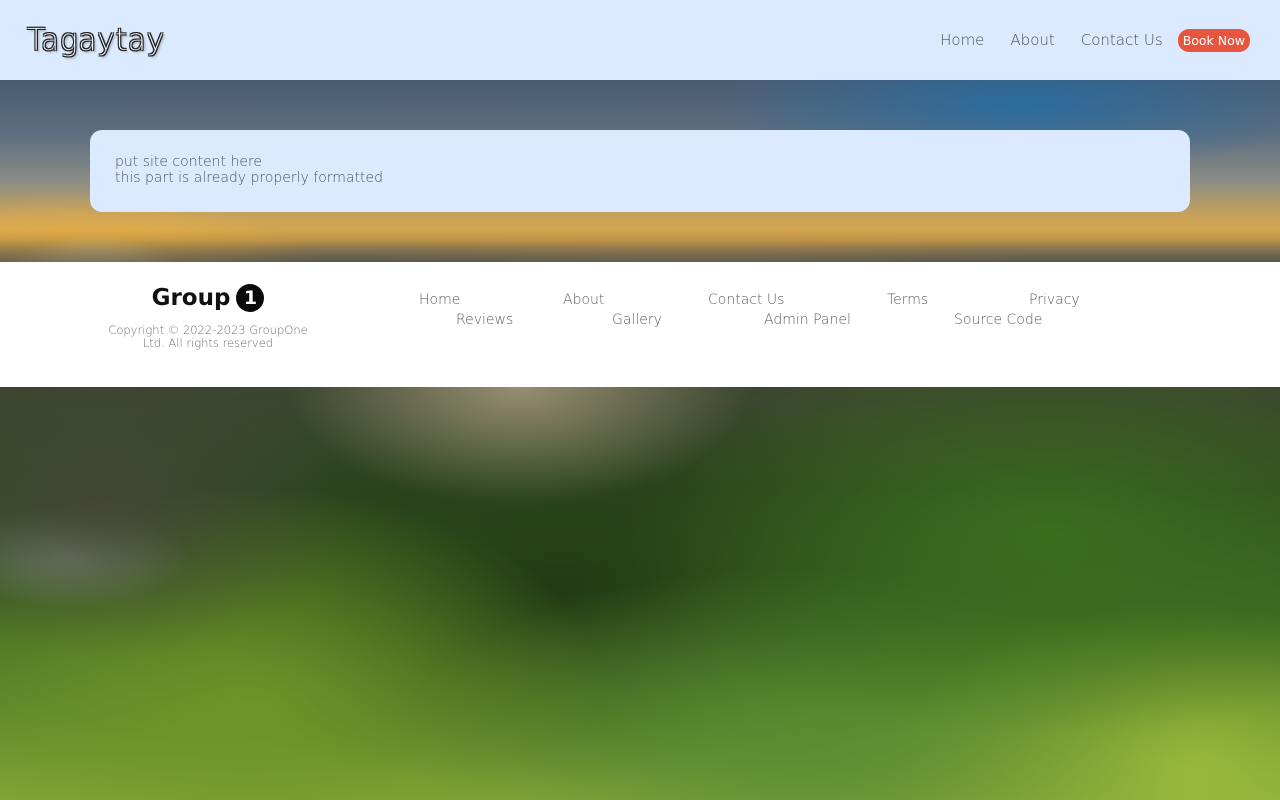  I want to click on nav-home-link: Home, so click(962, 40).